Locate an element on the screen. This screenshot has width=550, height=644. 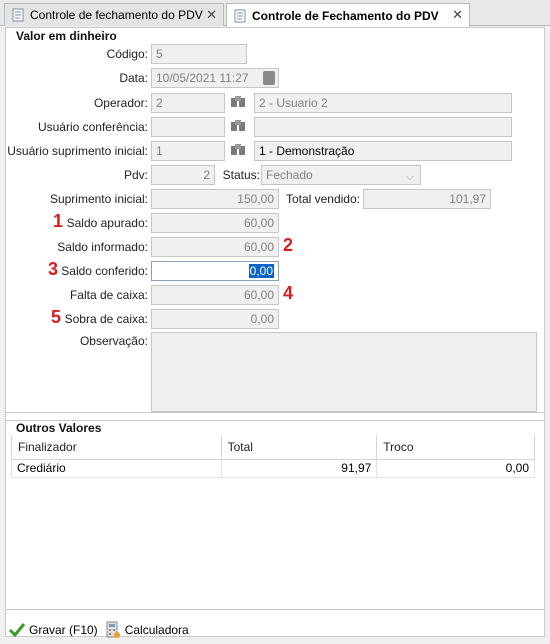
group-title: Valor em dinheiro is located at coordinates (66, 36).